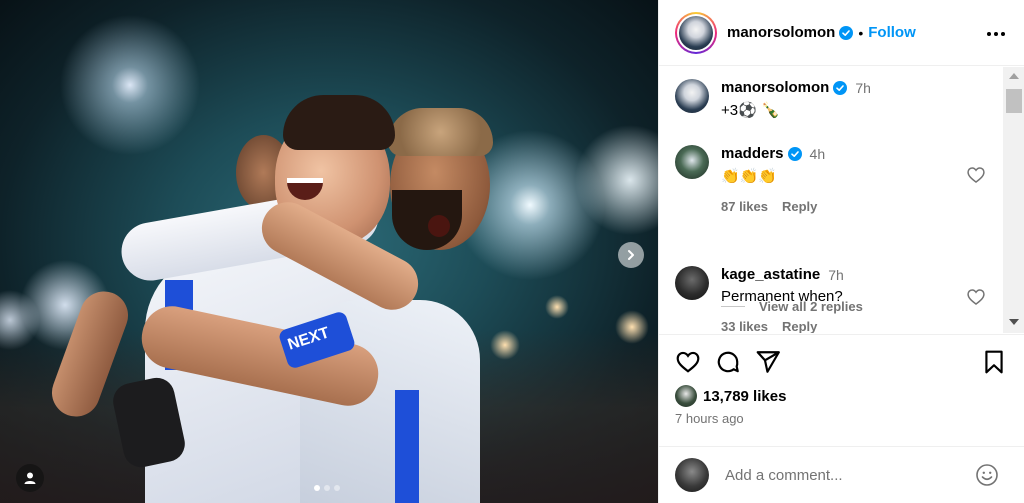 The width and height of the screenshot is (1024, 503). What do you see at coordinates (781, 32) in the screenshot?
I see `author-username: manorsolomon` at bounding box center [781, 32].